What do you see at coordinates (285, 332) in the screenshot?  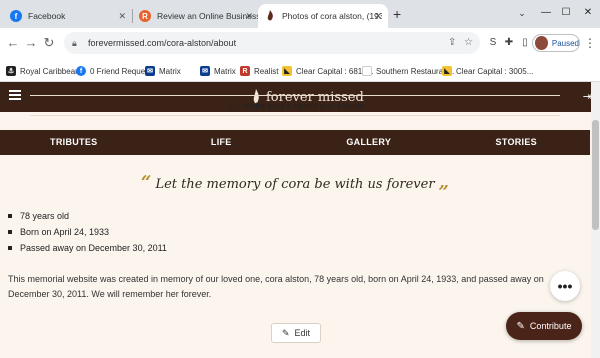 I see `edit-pencil-icon: ✎` at bounding box center [285, 332].